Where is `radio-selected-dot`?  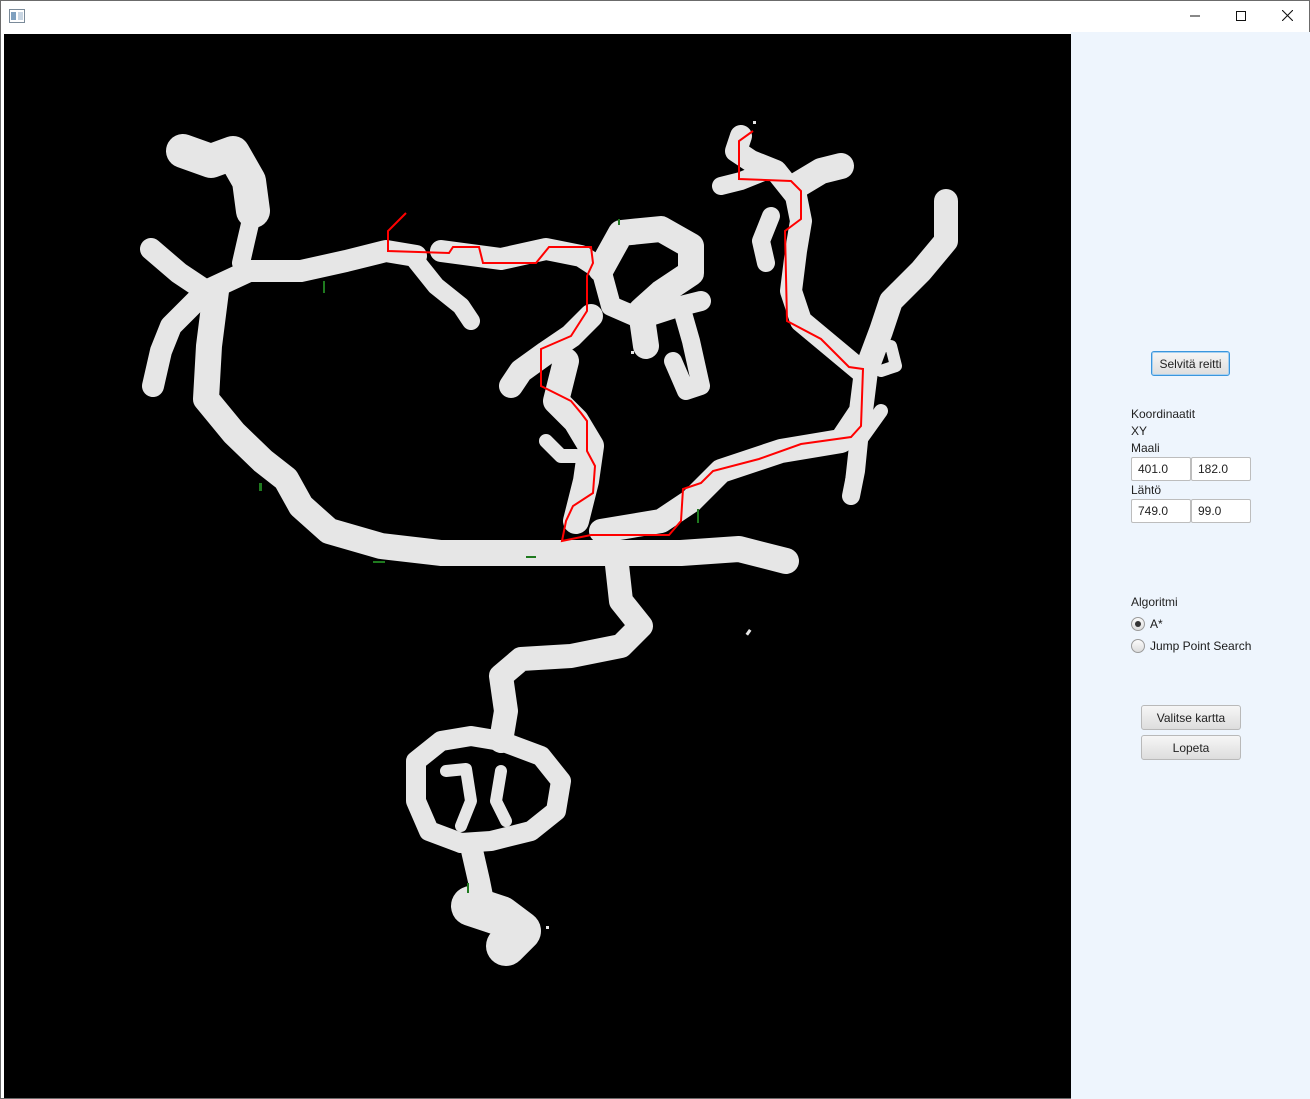
radio-selected-dot is located at coordinates (1138, 624).